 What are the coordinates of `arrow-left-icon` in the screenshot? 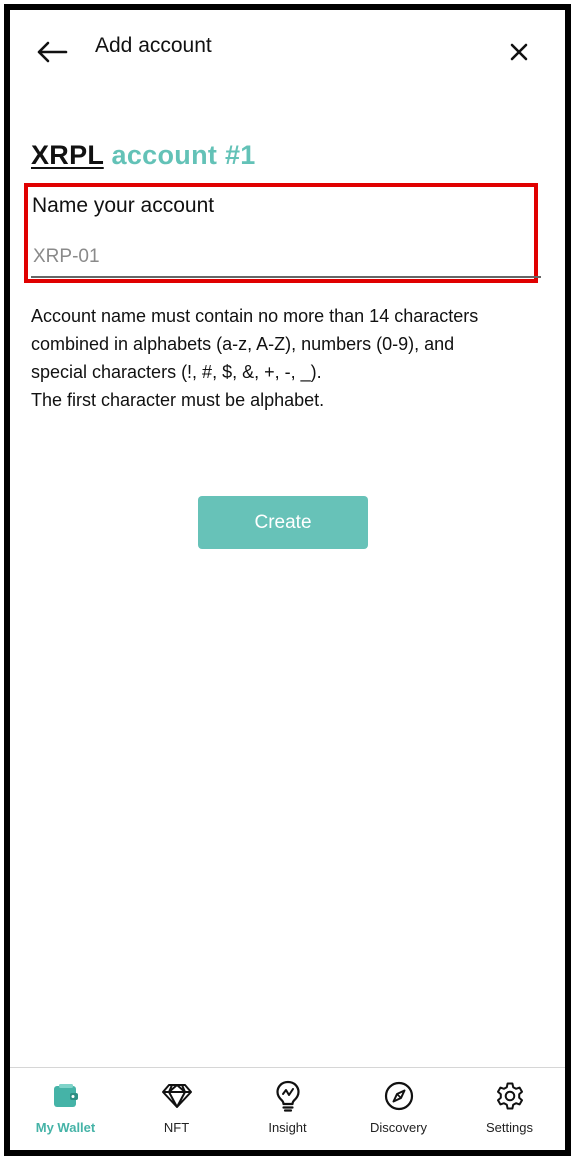 It's located at (52, 52).